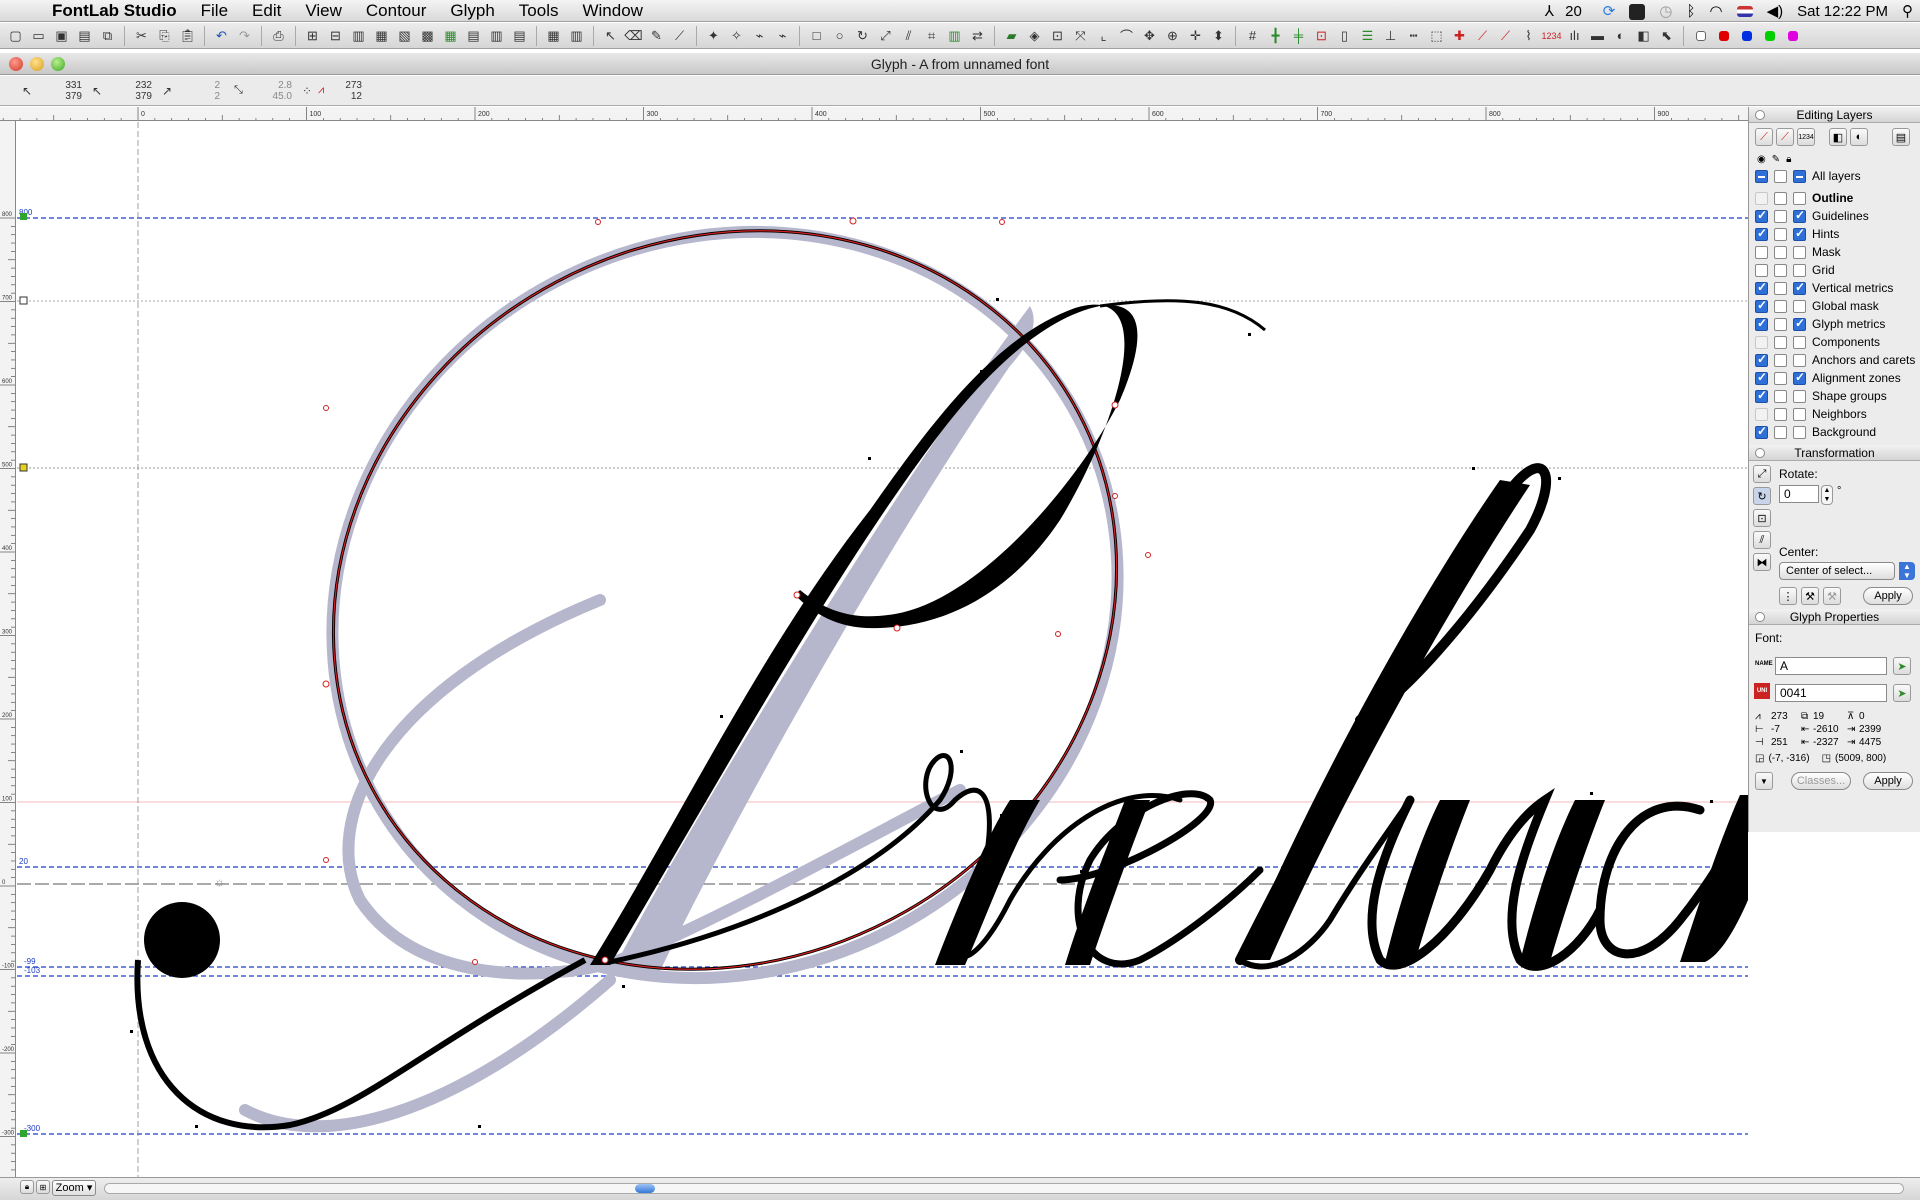  What do you see at coordinates (1780, 176) in the screenshot?
I see `all-lock-checkbox` at bounding box center [1780, 176].